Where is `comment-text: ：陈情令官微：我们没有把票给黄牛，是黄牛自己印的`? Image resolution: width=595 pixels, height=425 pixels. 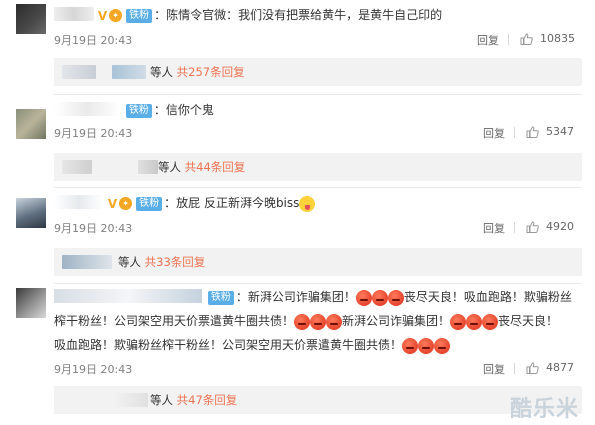
comment-text: ：陈情令官微：我们没有把票给黄牛，是黄牛自己印的 is located at coordinates (298, 15).